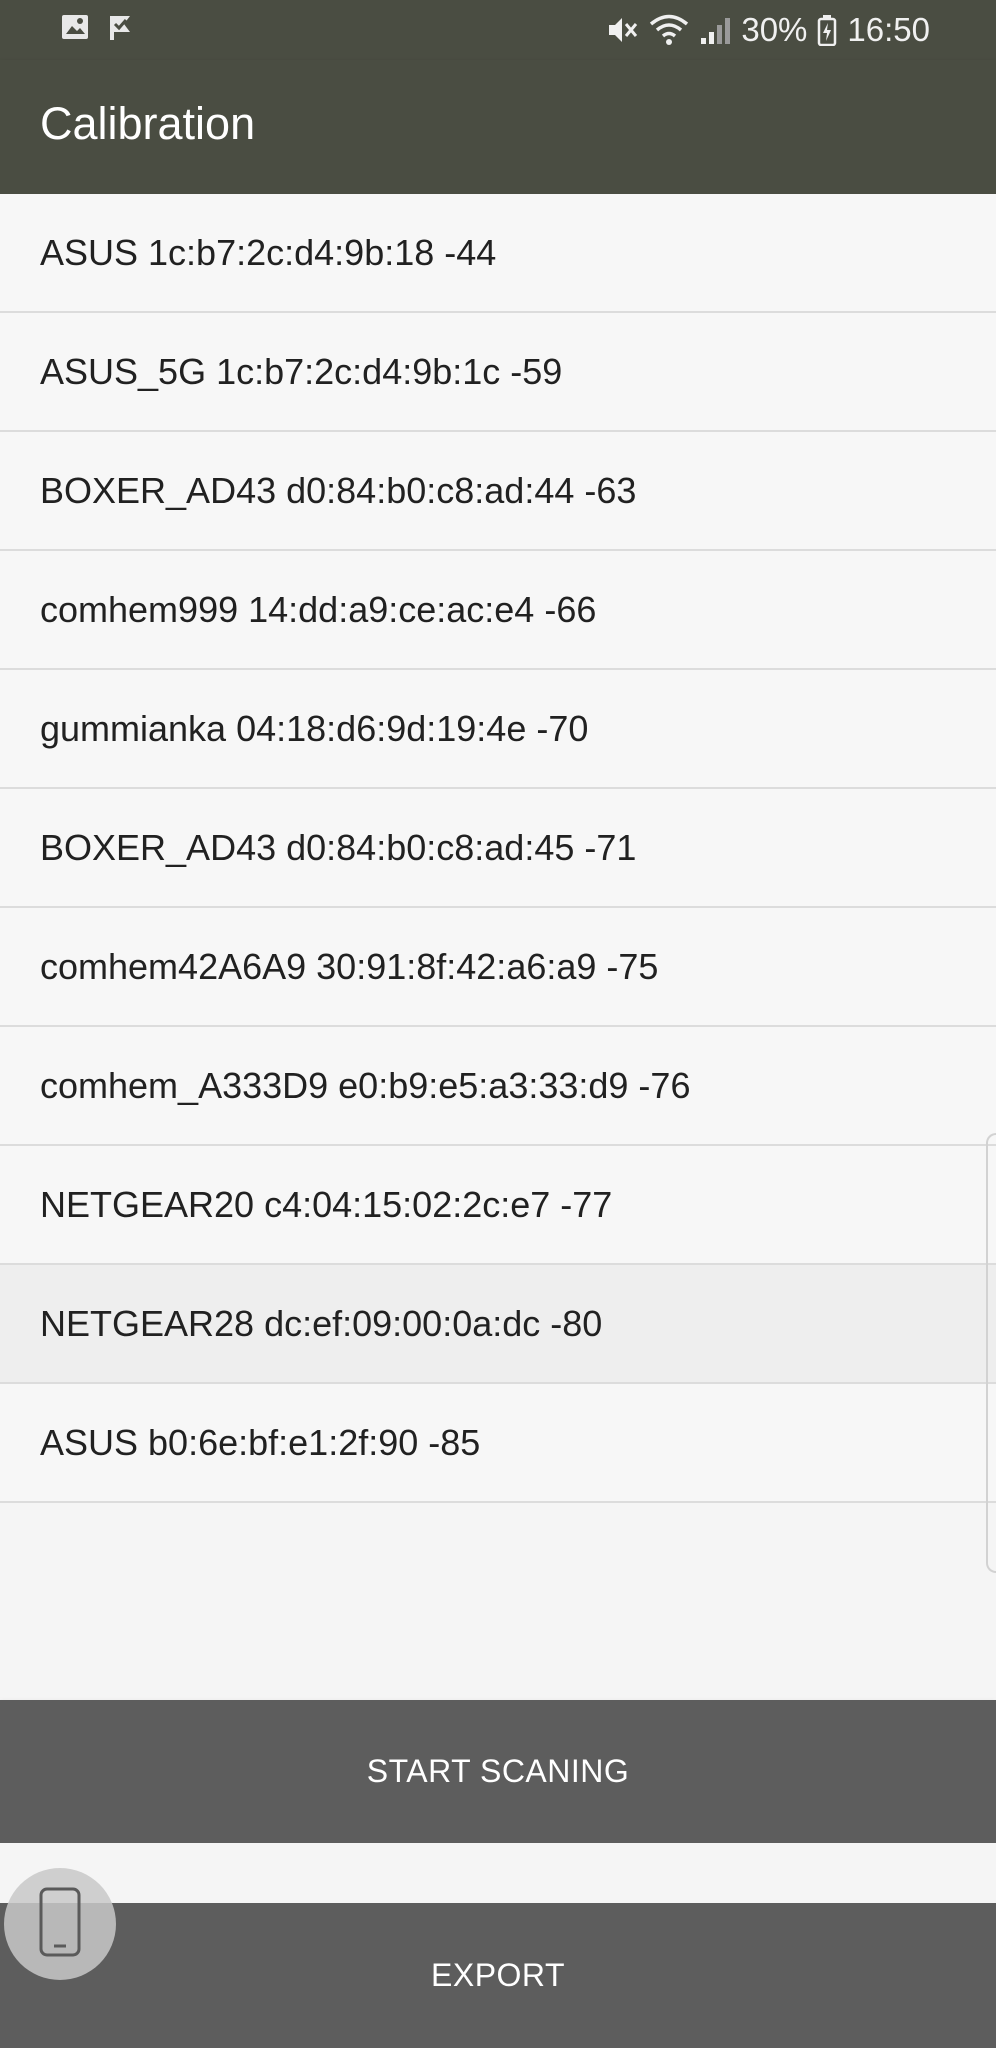  I want to click on edge-panel-handle, so click(991, 1353).